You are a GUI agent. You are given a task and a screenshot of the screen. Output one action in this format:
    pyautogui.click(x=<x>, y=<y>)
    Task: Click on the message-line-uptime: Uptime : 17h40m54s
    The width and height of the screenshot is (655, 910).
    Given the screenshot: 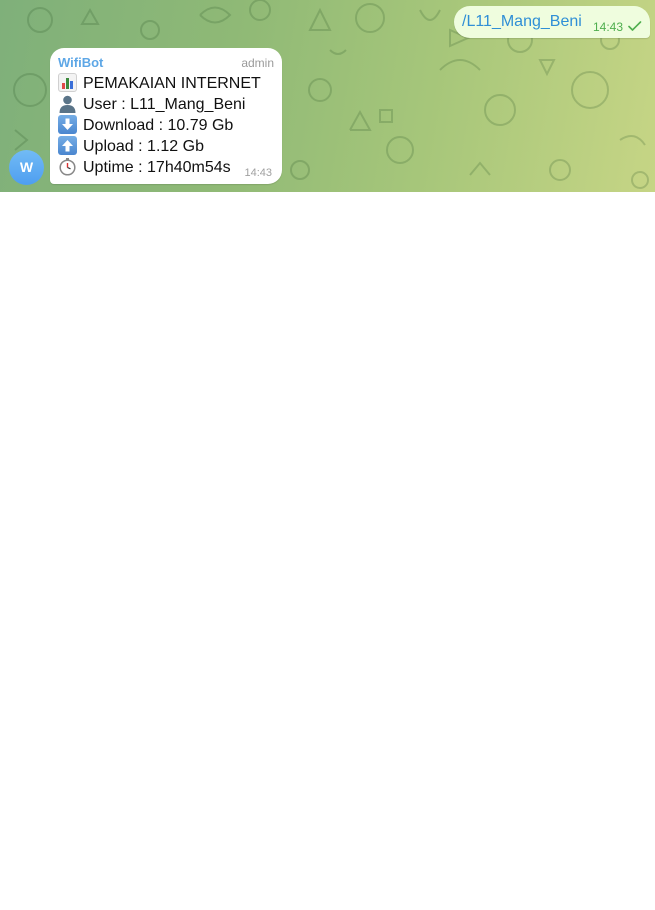 What is the action you would take?
    pyautogui.click(x=144, y=167)
    